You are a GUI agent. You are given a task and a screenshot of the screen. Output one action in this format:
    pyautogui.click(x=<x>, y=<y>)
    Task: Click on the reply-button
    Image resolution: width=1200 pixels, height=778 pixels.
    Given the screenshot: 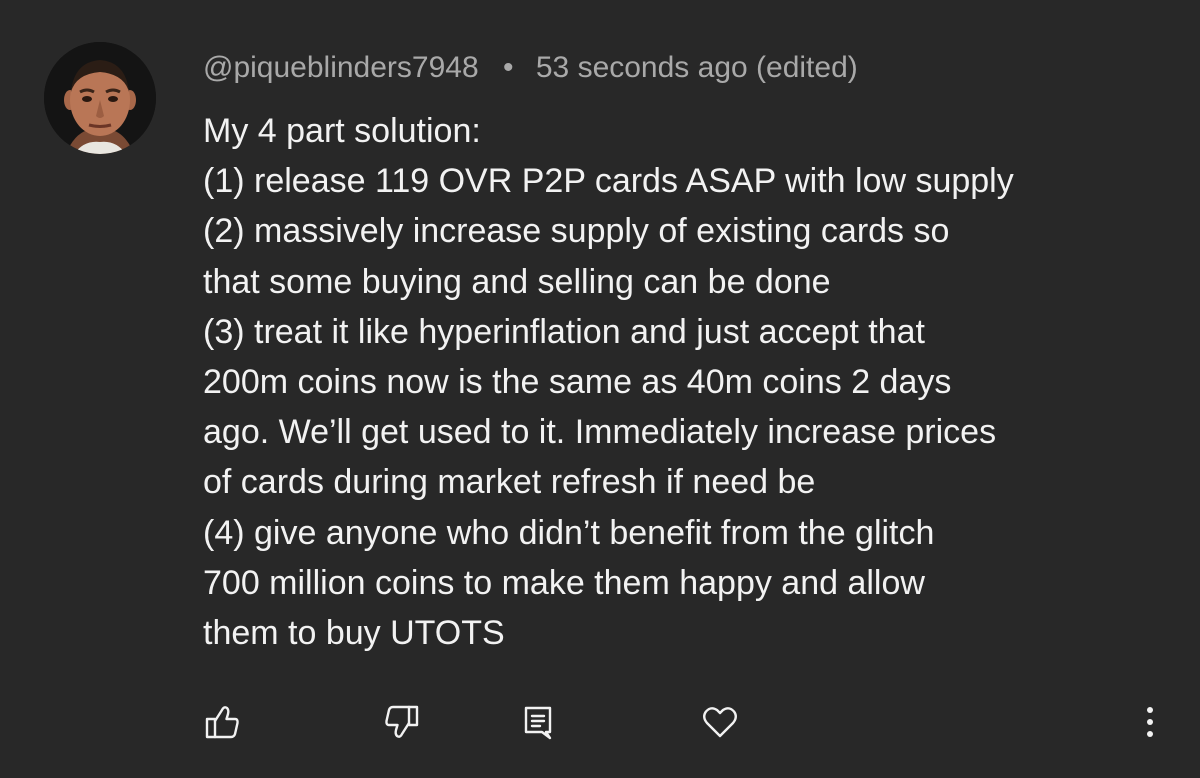 What is the action you would take?
    pyautogui.click(x=538, y=722)
    